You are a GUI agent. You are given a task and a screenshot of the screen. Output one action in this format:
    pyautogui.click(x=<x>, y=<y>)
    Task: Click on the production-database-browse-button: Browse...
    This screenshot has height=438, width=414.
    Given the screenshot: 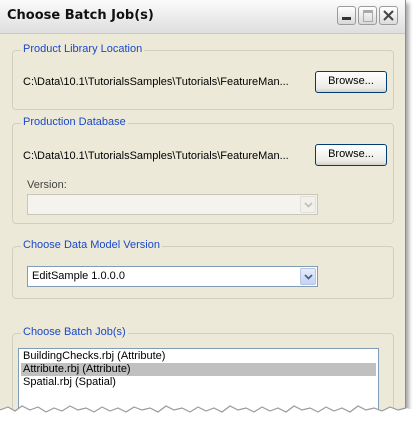 What is the action you would take?
    pyautogui.click(x=351, y=155)
    